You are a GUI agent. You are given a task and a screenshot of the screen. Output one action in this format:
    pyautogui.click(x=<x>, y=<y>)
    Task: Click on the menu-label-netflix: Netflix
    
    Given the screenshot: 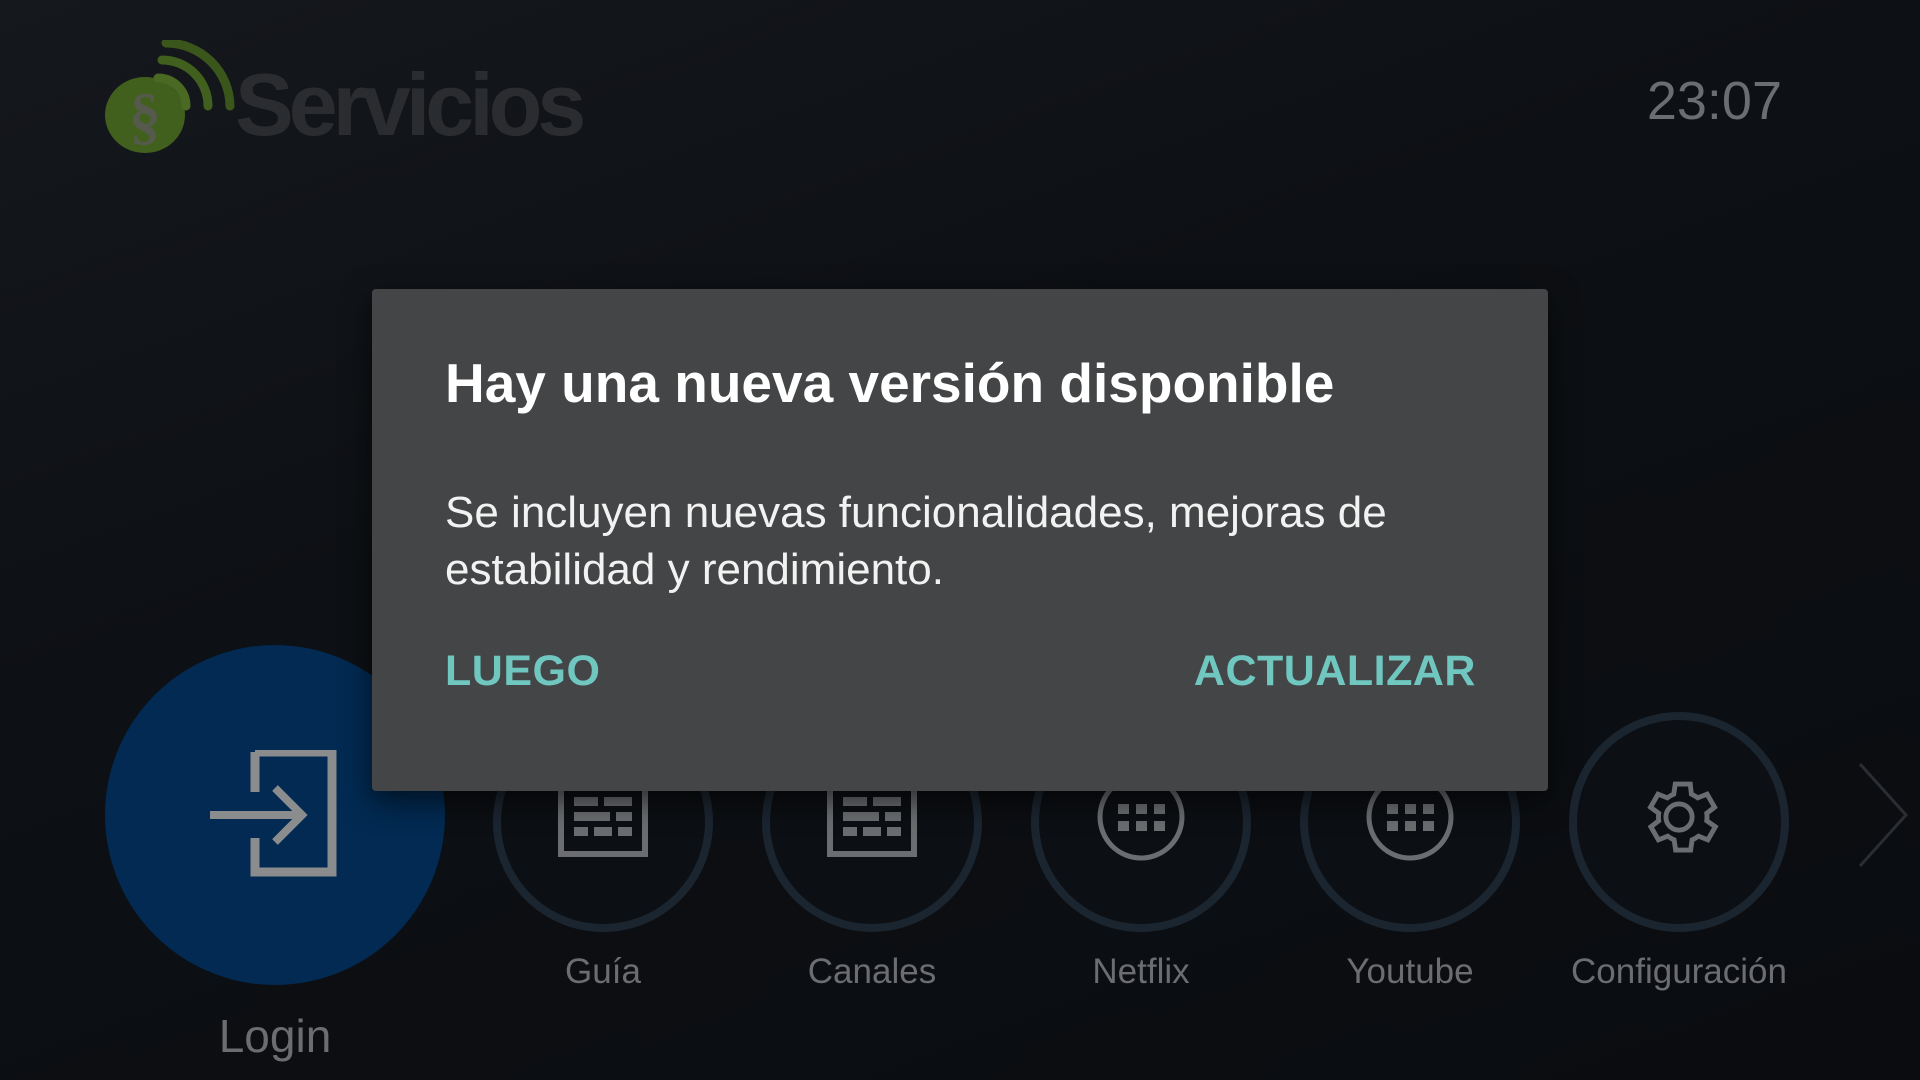 What is the action you would take?
    pyautogui.click(x=1141, y=971)
    